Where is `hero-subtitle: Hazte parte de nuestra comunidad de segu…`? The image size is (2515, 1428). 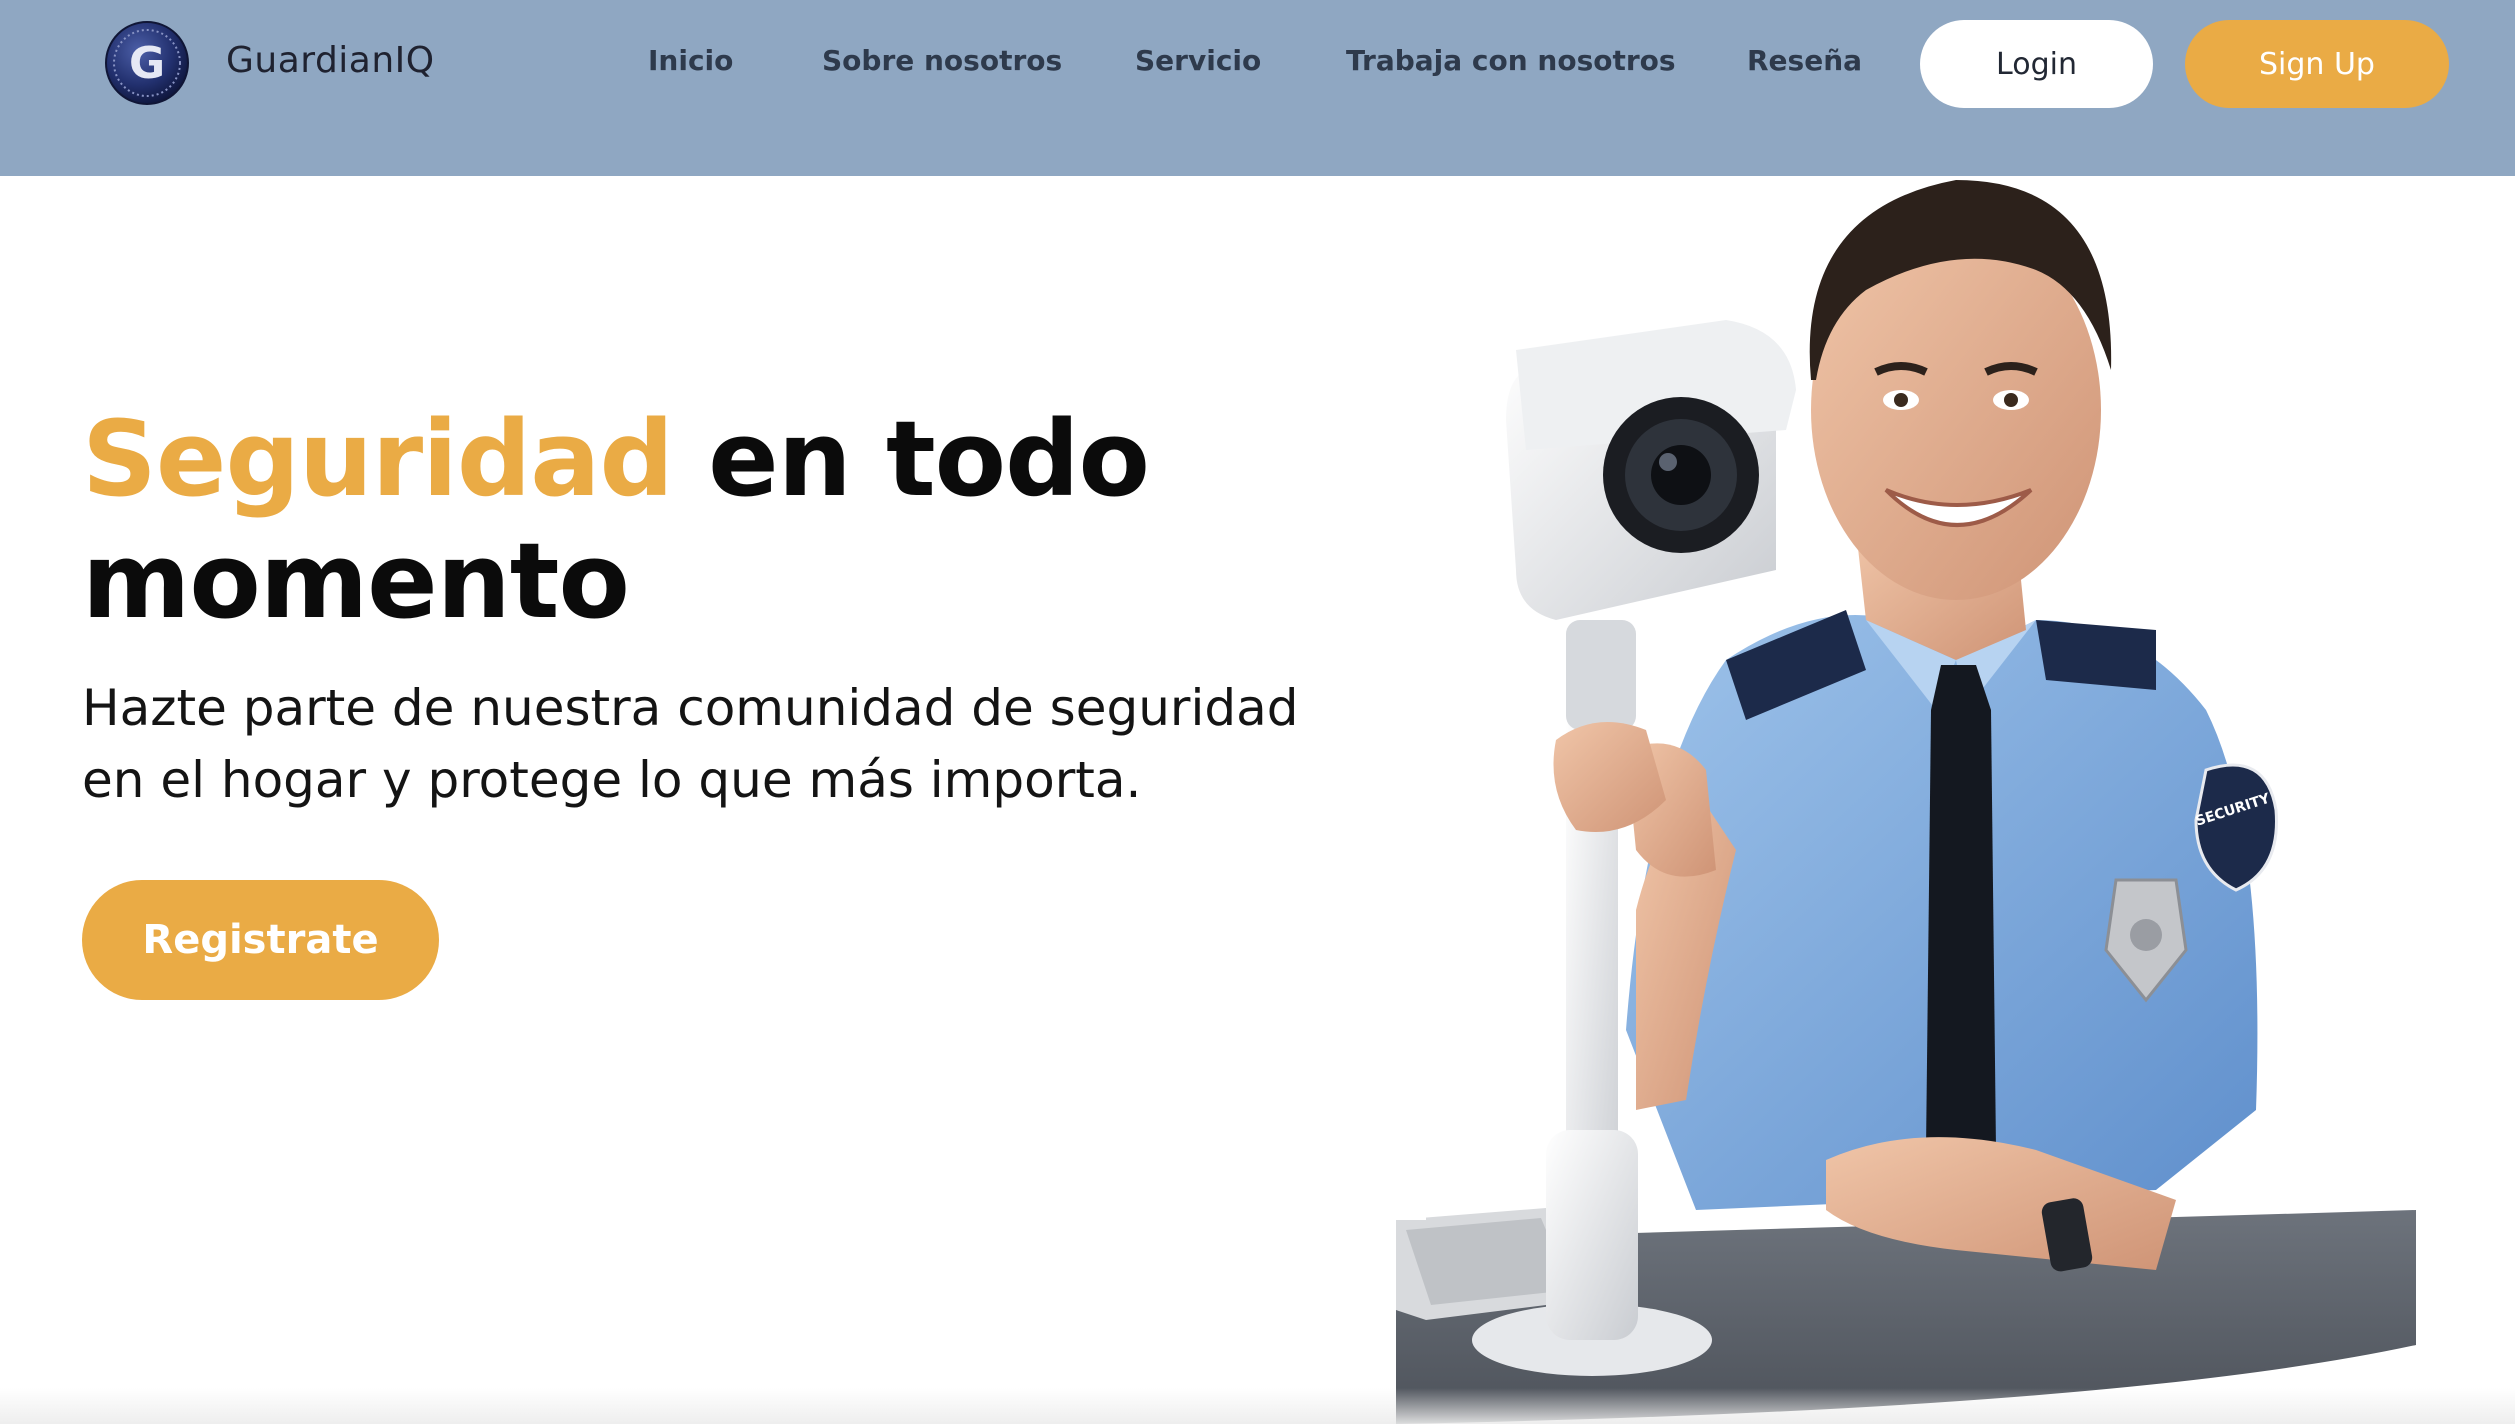
hero-subtitle: Hazte parte de nuestra comunidad de segu… is located at coordinates (690, 744).